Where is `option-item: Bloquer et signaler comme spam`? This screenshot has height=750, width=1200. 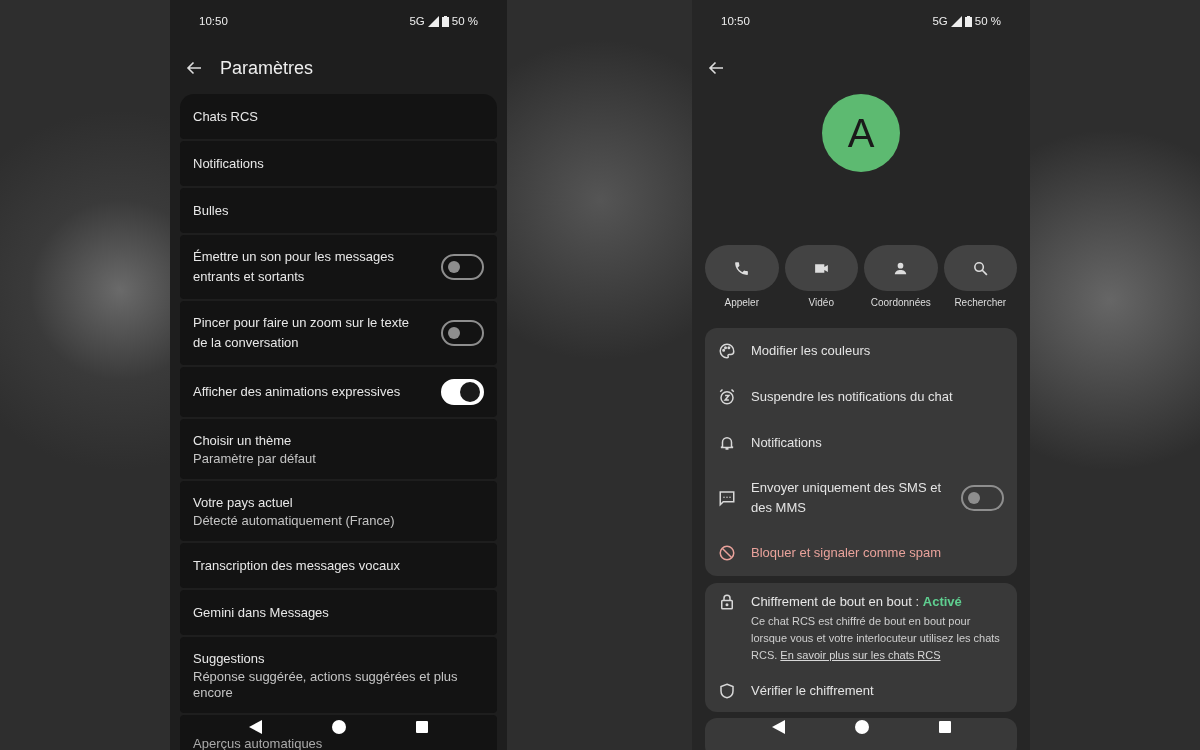 option-item: Bloquer et signaler comme spam is located at coordinates (861, 553).